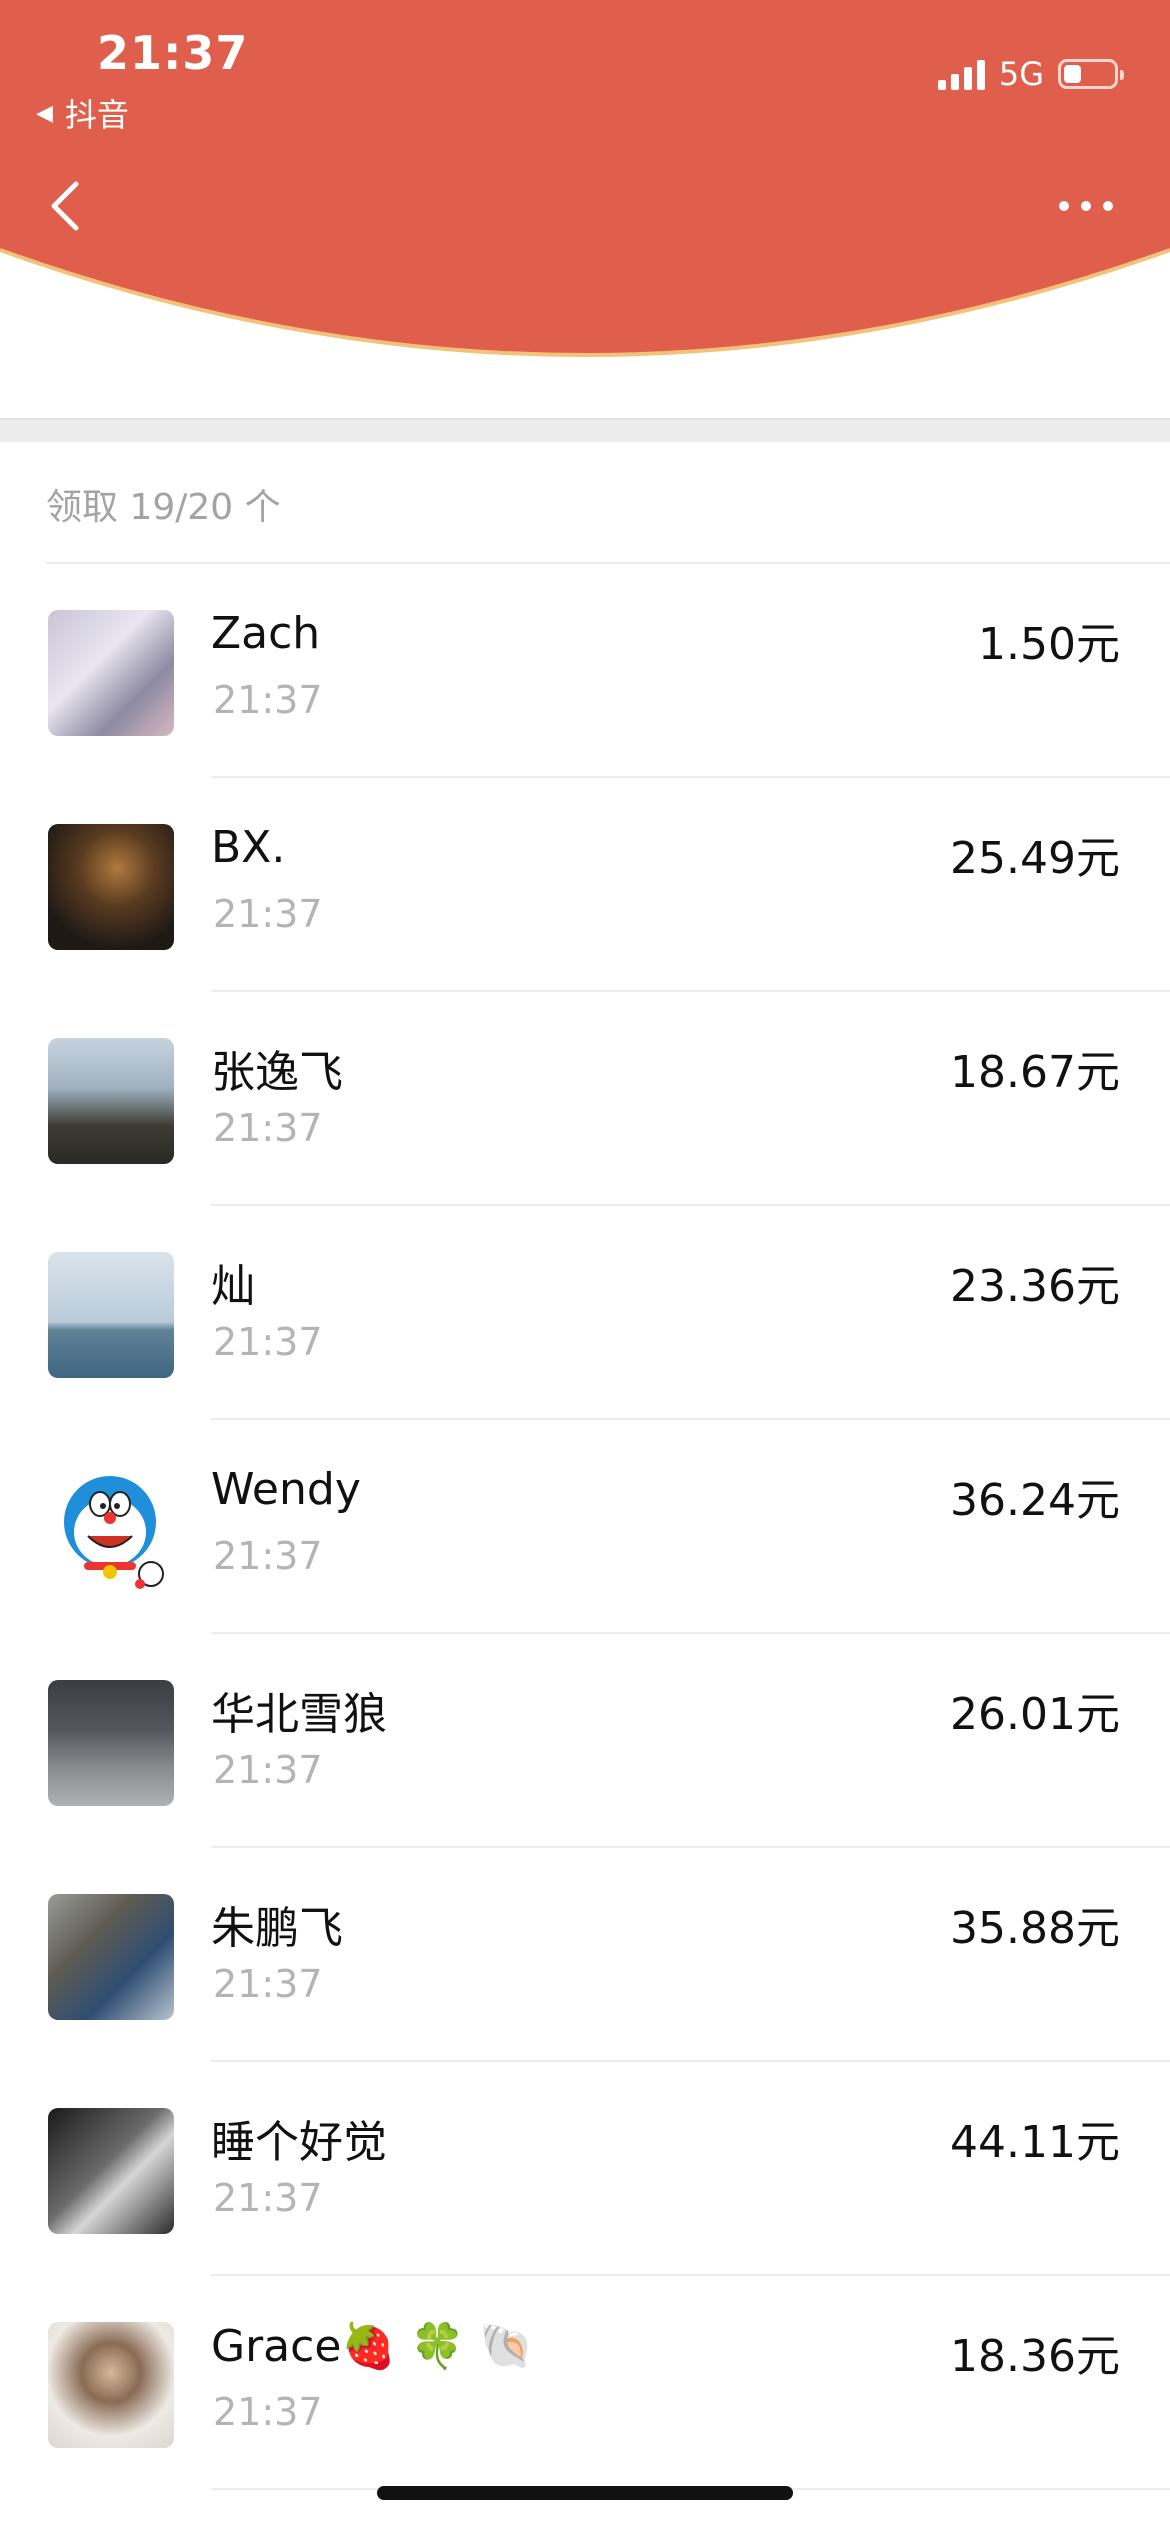  I want to click on recipient-name: 睡个好觉, so click(299, 2142).